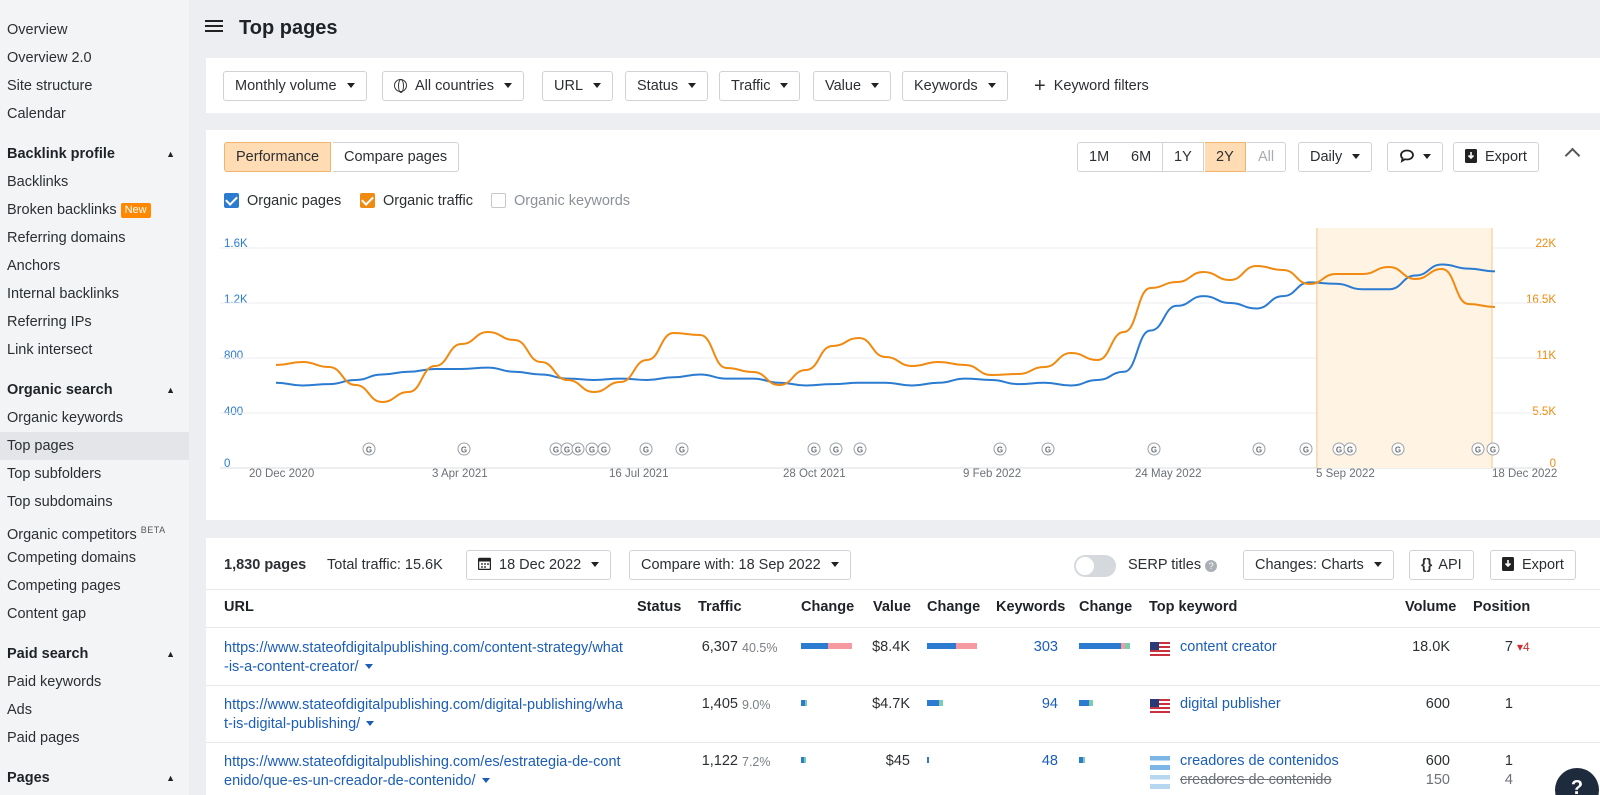 The width and height of the screenshot is (1600, 795). I want to click on value-dropdown: Value, so click(852, 86).